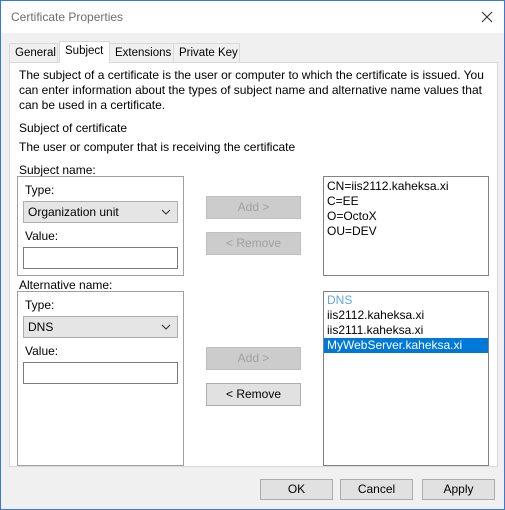  What do you see at coordinates (40, 305) in the screenshot?
I see `alt-type-label: Type:` at bounding box center [40, 305].